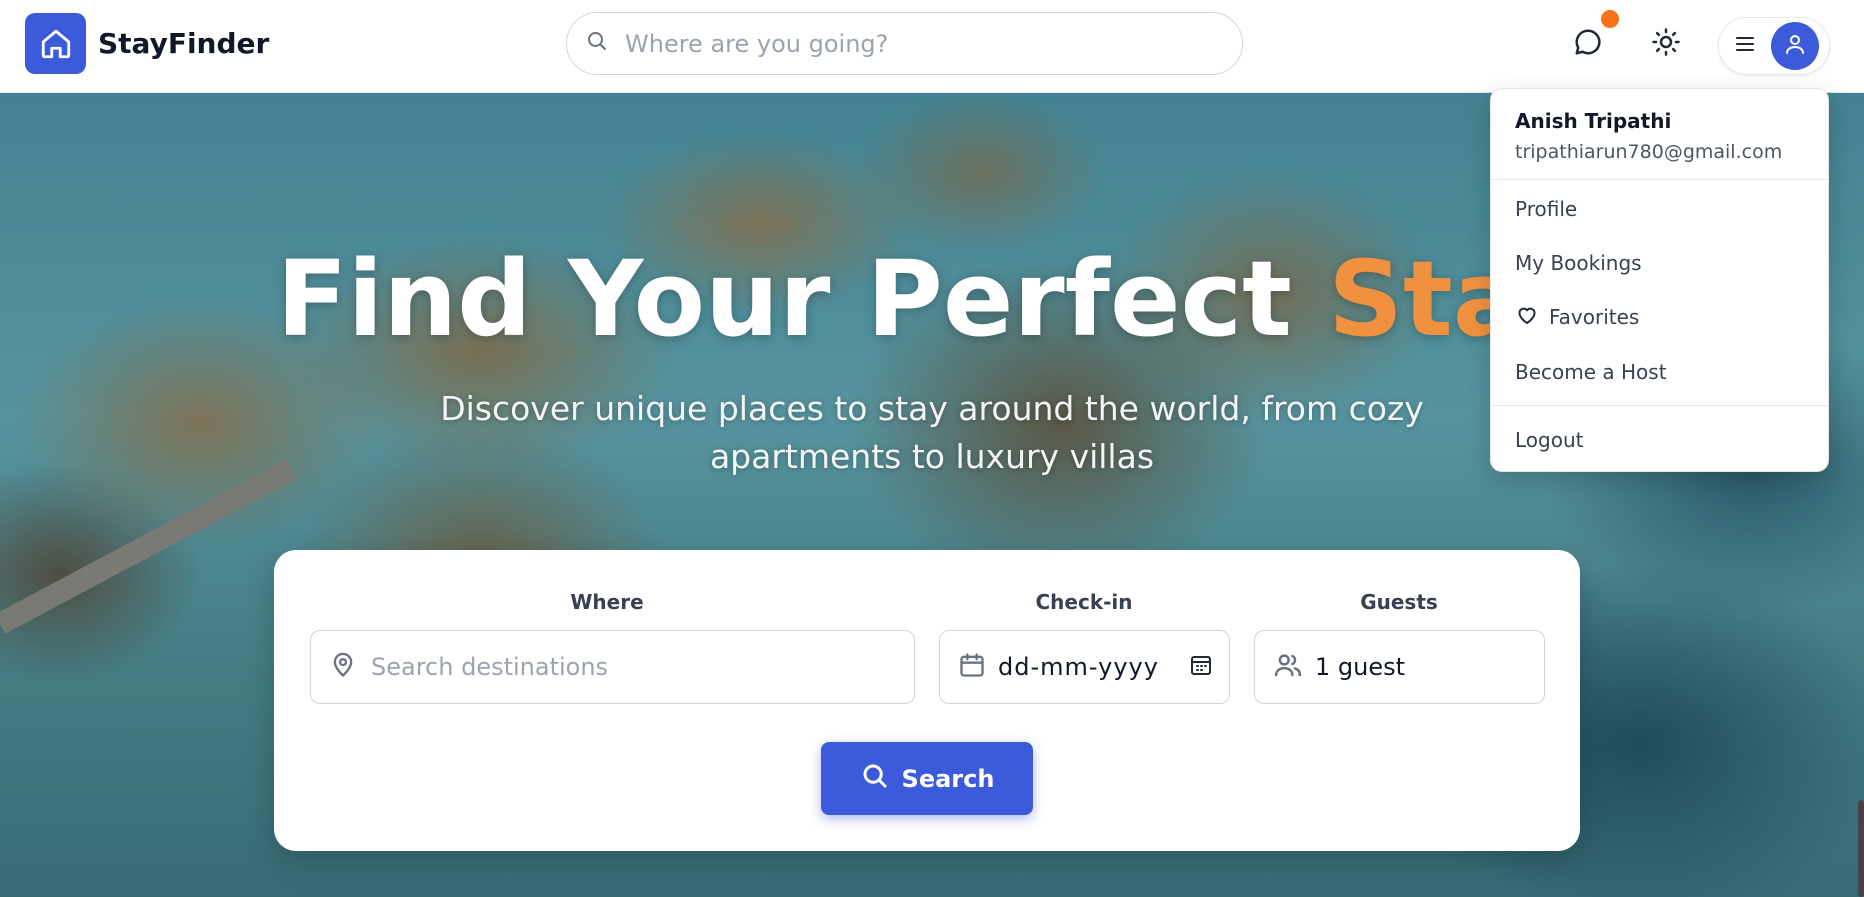  I want to click on menu-item-favorites: Favorites, so click(1665, 317).